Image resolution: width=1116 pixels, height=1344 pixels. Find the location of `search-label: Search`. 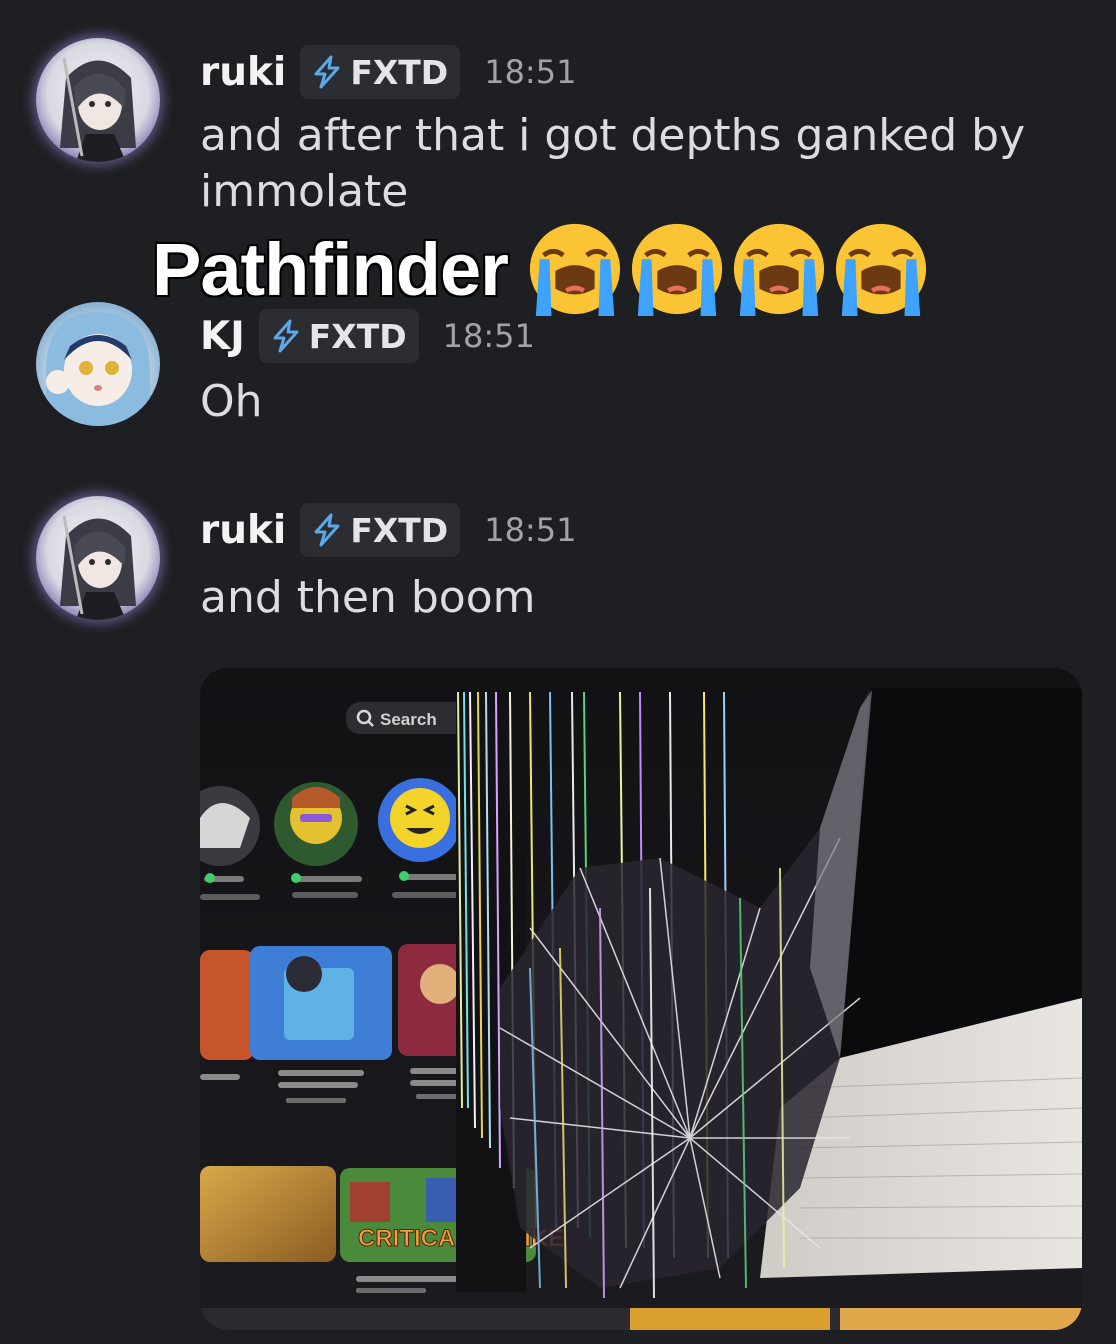

search-label: Search is located at coordinates (408, 719).